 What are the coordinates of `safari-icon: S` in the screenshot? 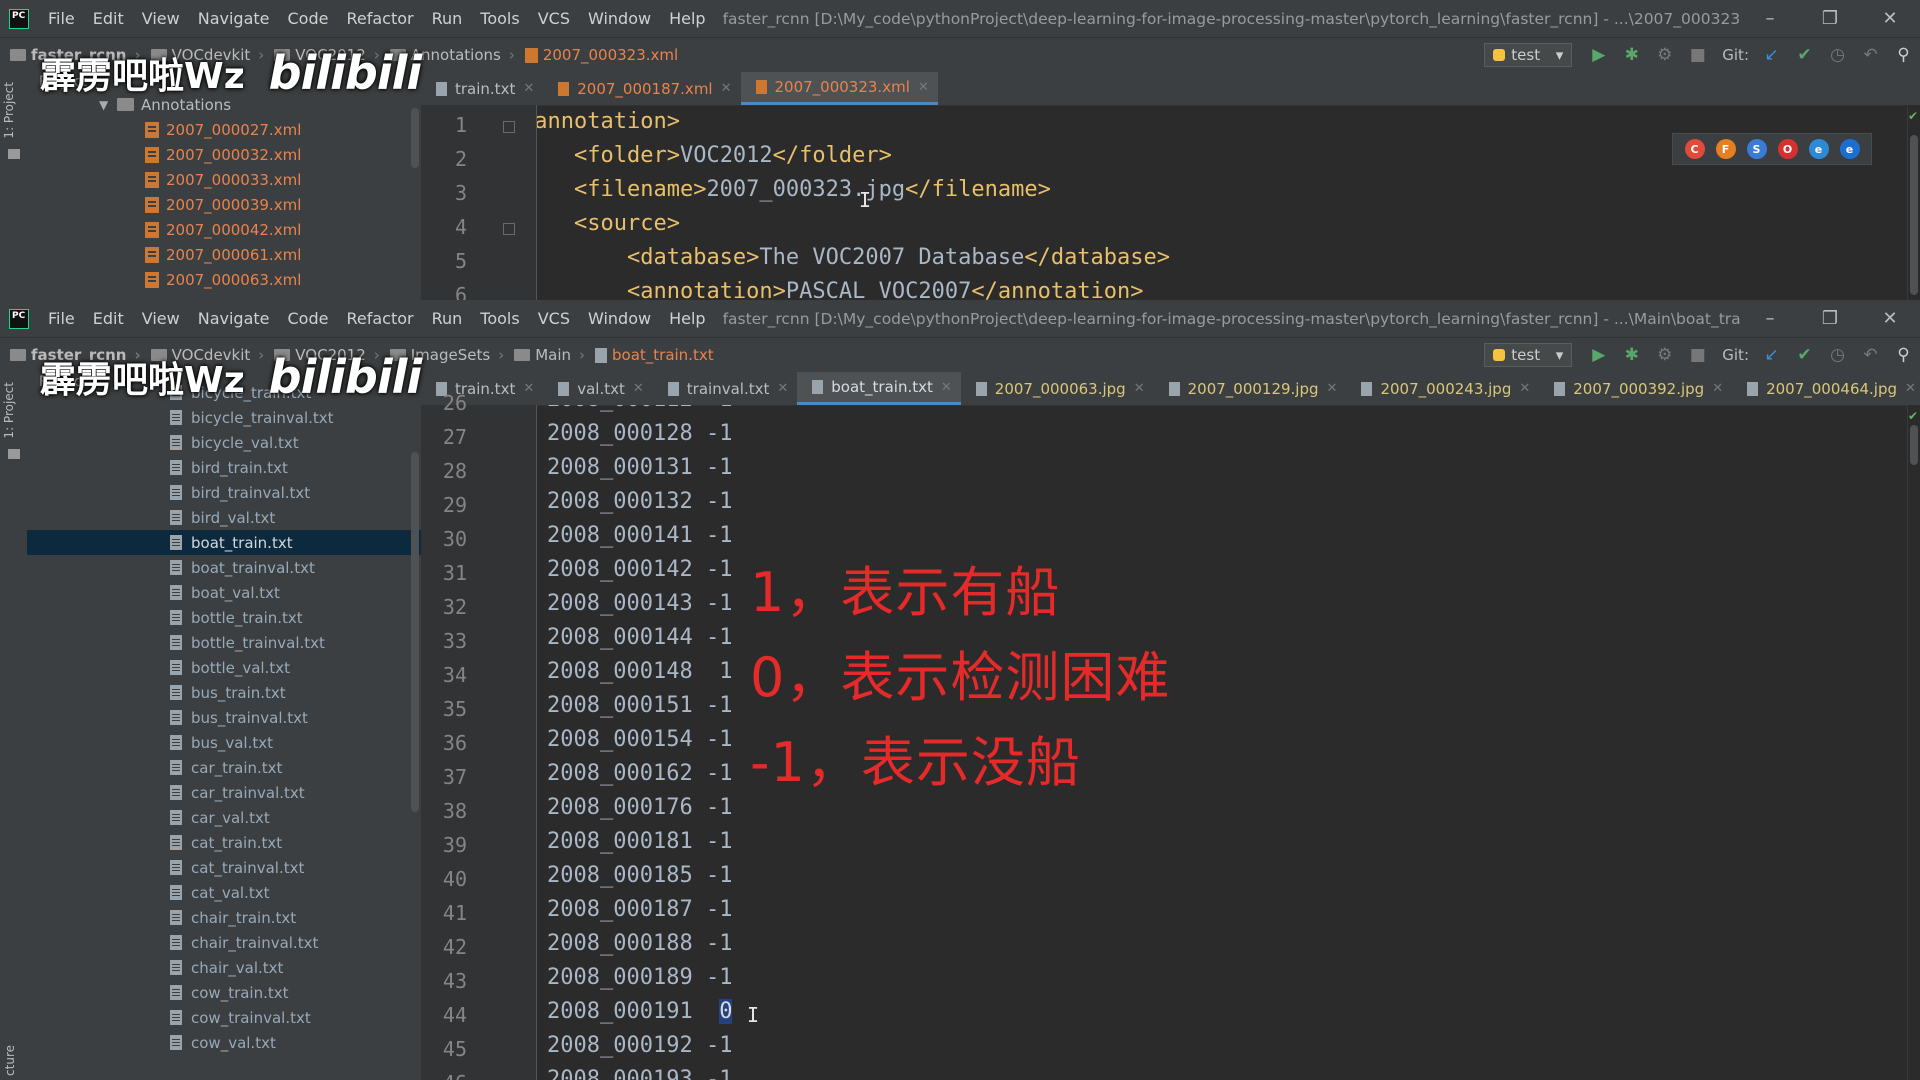 It's located at (1756, 149).